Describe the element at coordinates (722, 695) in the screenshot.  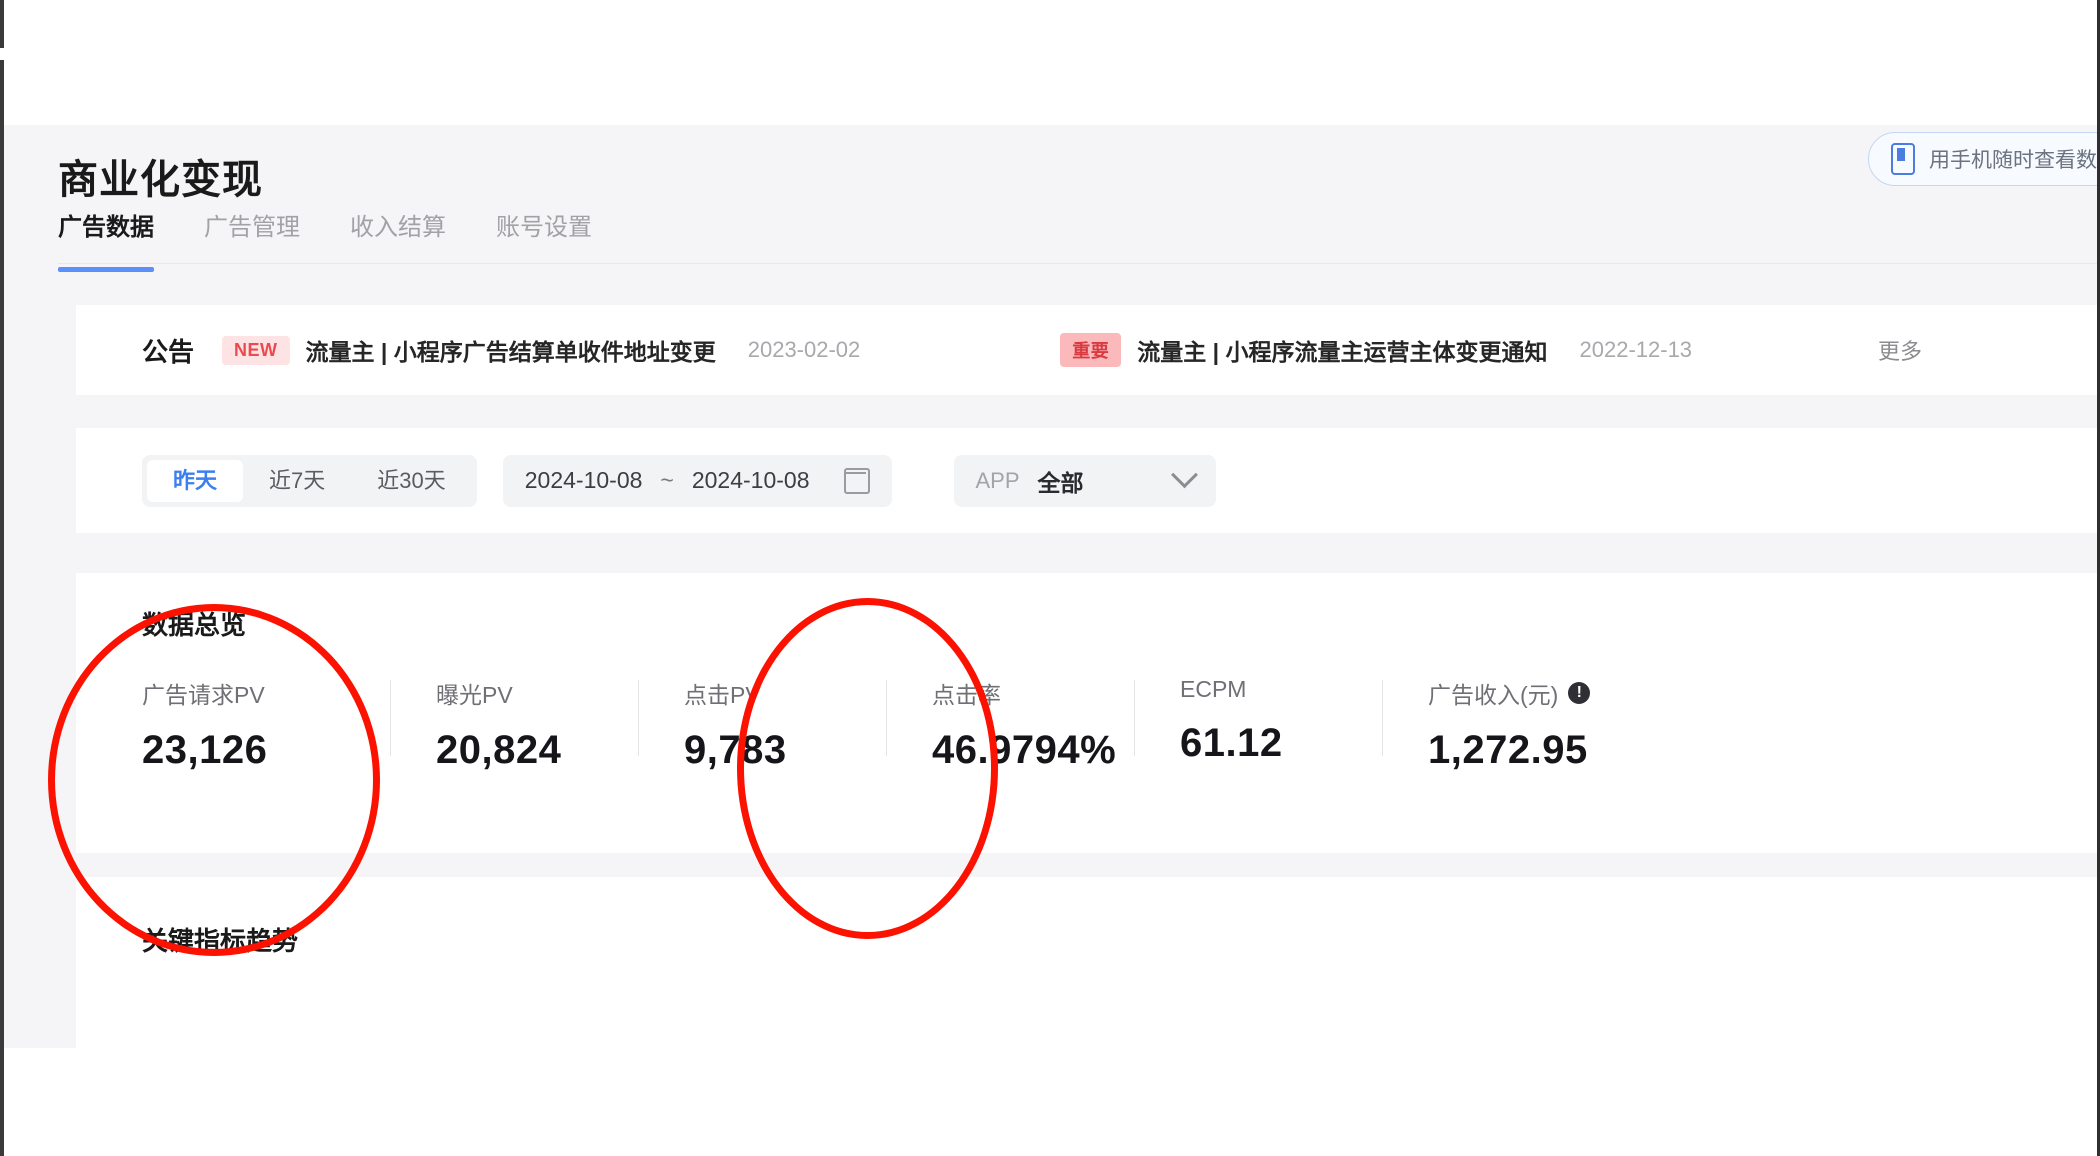
I see `metric-label: 点击PV` at that location.